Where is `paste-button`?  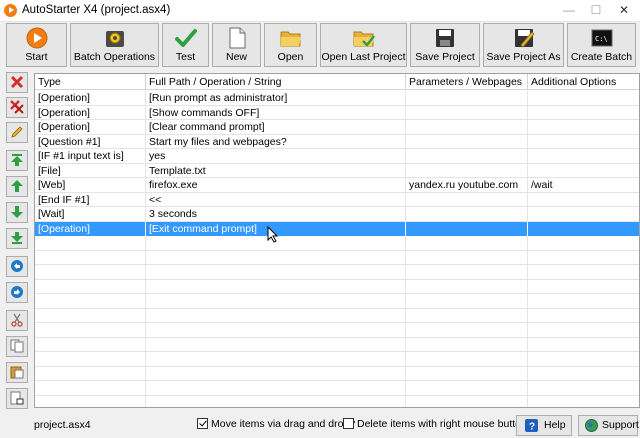 paste-button is located at coordinates (17, 372).